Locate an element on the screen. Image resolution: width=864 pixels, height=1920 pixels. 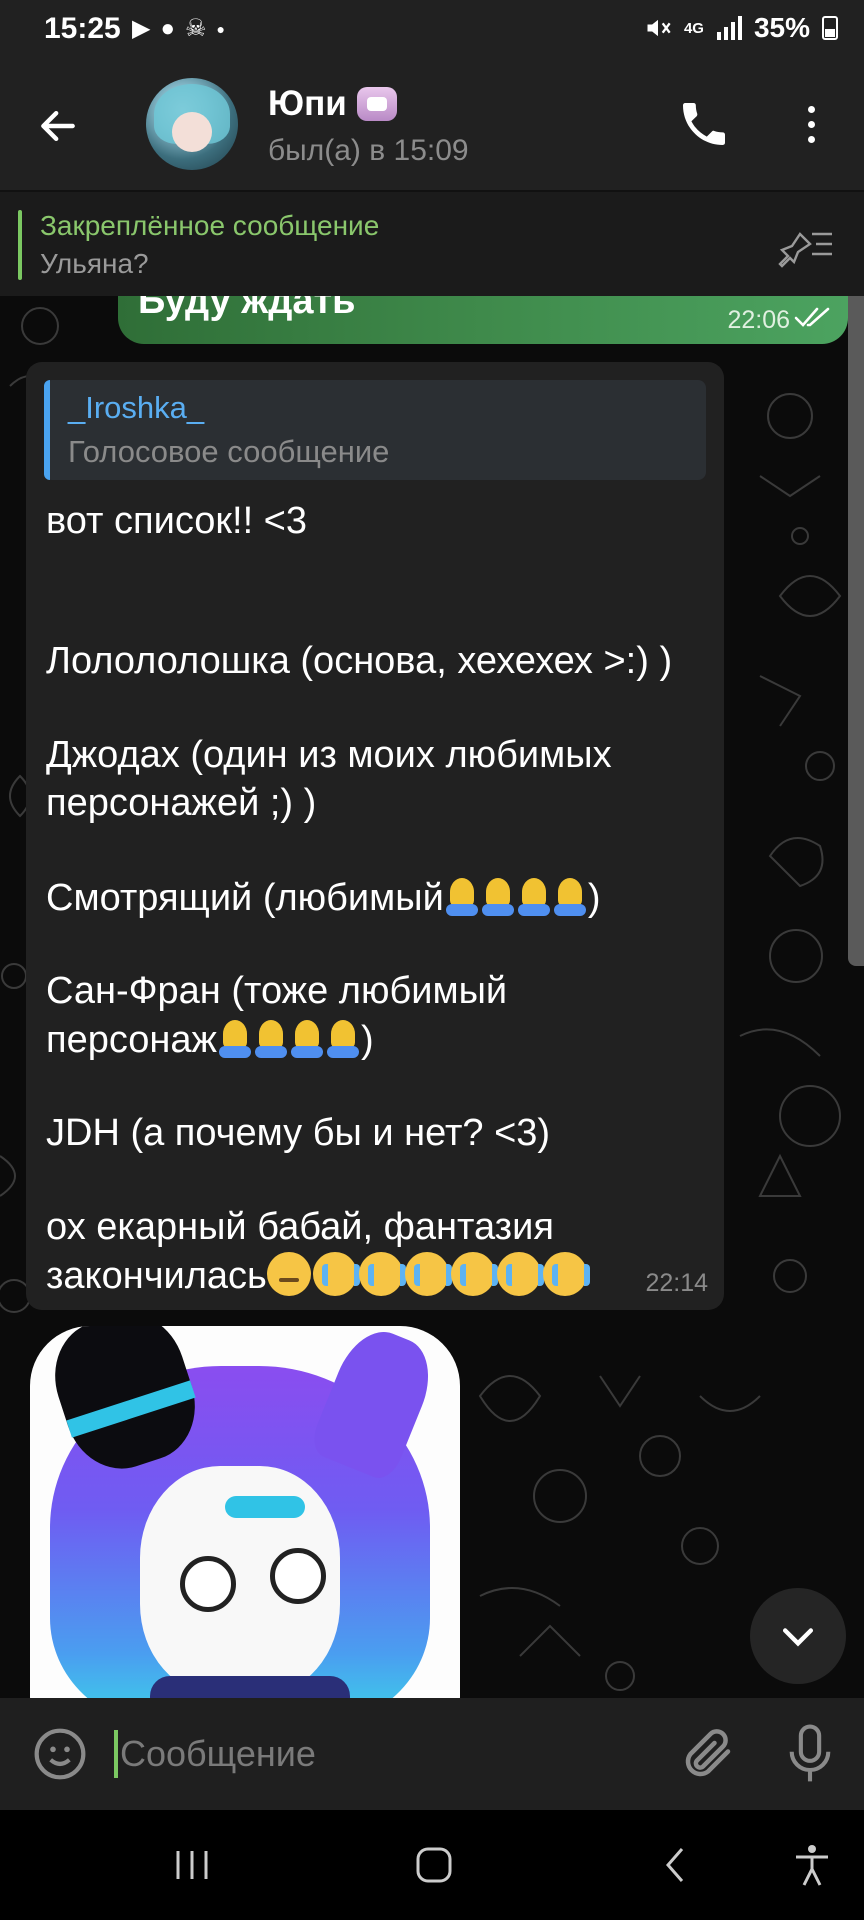
outgoing-message-time: 22:06 is located at coordinates (758, 320).